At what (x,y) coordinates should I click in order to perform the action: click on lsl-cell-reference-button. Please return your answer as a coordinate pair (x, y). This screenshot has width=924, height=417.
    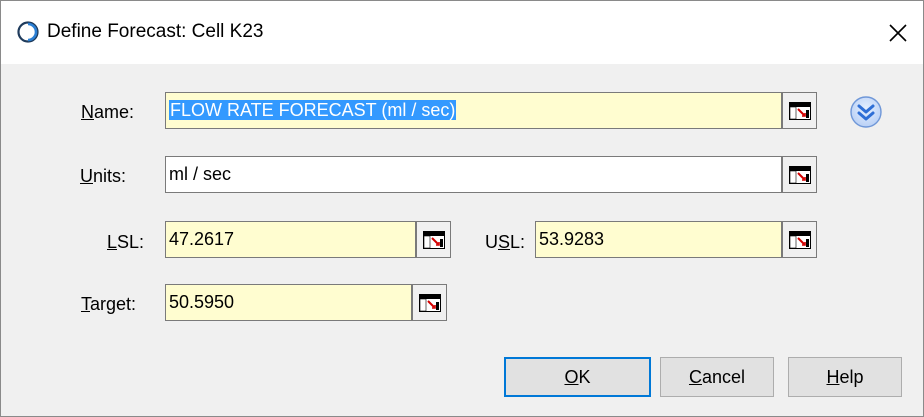
    Looking at the image, I should click on (433, 239).